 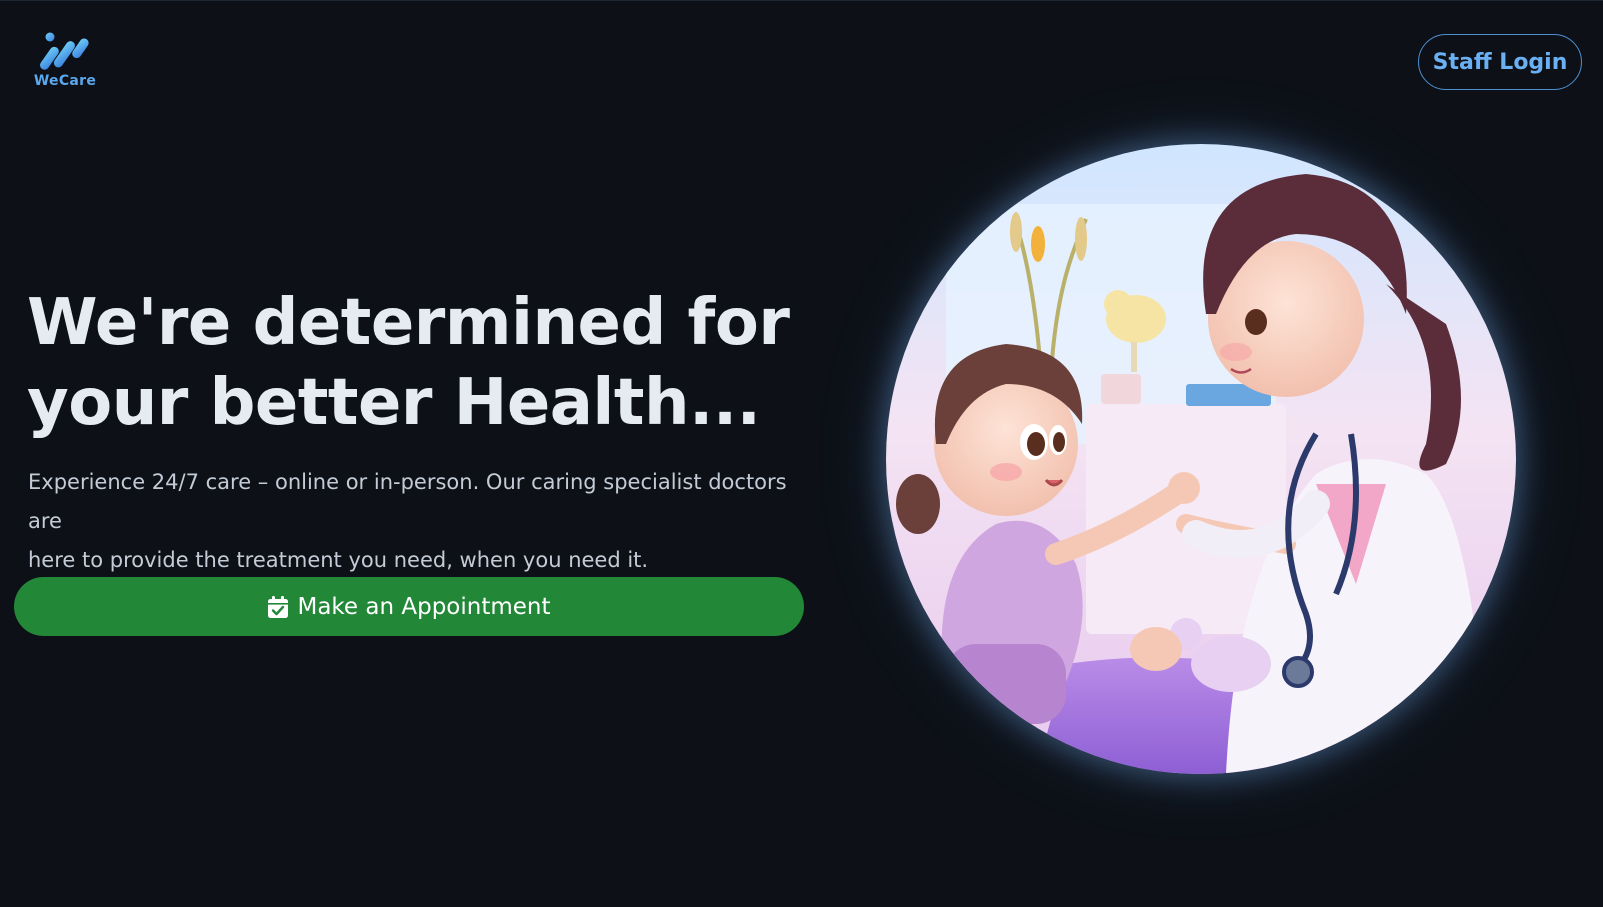 What do you see at coordinates (1500, 62) in the screenshot?
I see `staff-login-button: Staff Login` at bounding box center [1500, 62].